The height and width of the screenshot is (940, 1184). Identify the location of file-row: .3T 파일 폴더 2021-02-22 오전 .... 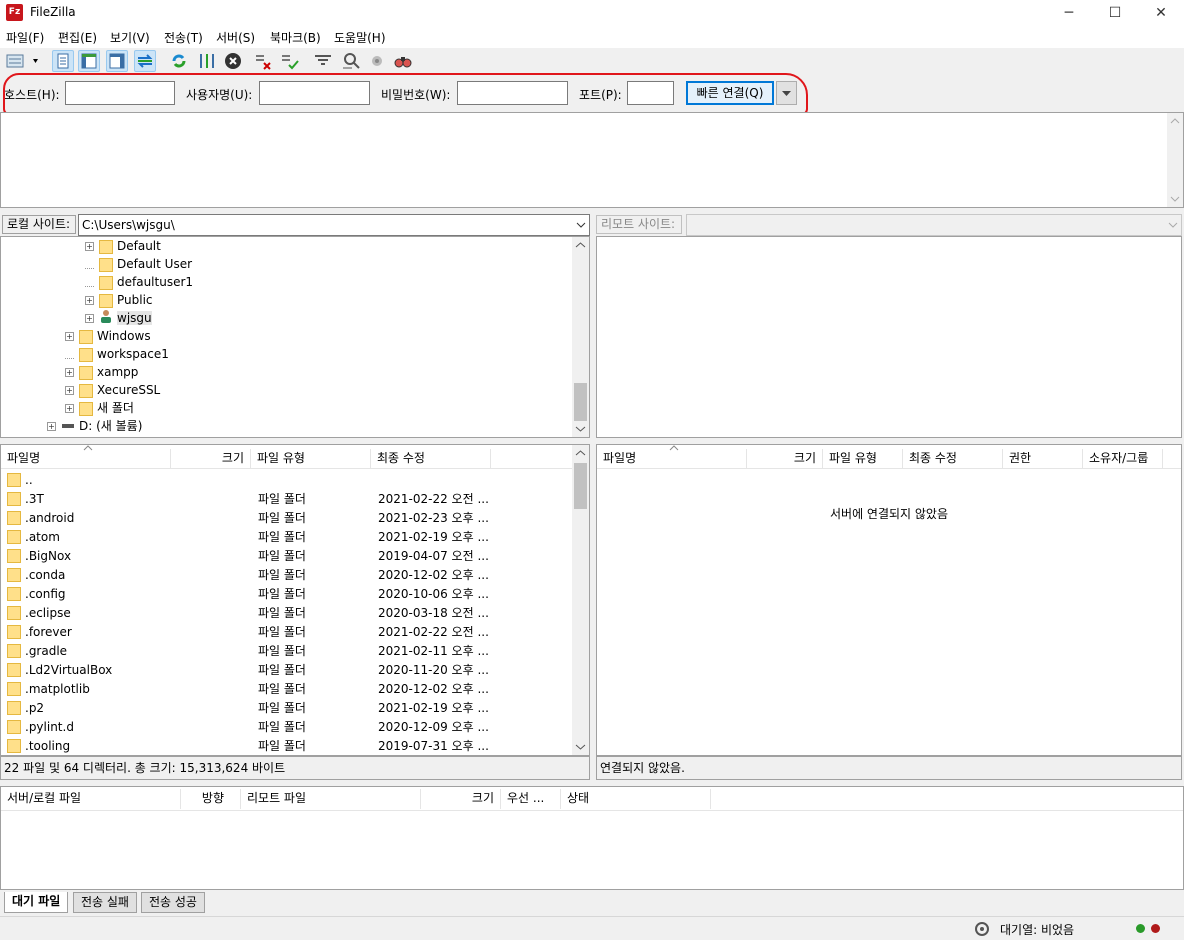
(287, 499).